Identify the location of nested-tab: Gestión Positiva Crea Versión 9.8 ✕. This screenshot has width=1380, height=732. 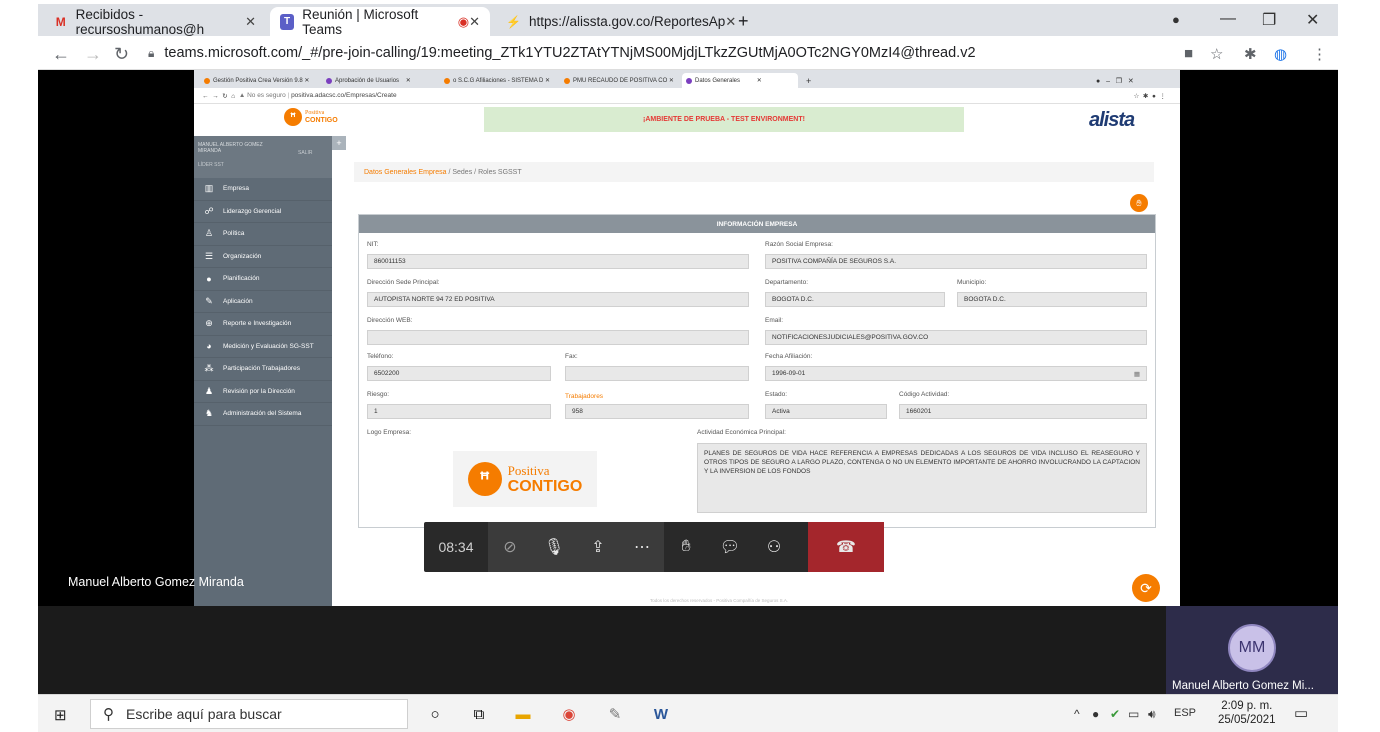
(259, 80).